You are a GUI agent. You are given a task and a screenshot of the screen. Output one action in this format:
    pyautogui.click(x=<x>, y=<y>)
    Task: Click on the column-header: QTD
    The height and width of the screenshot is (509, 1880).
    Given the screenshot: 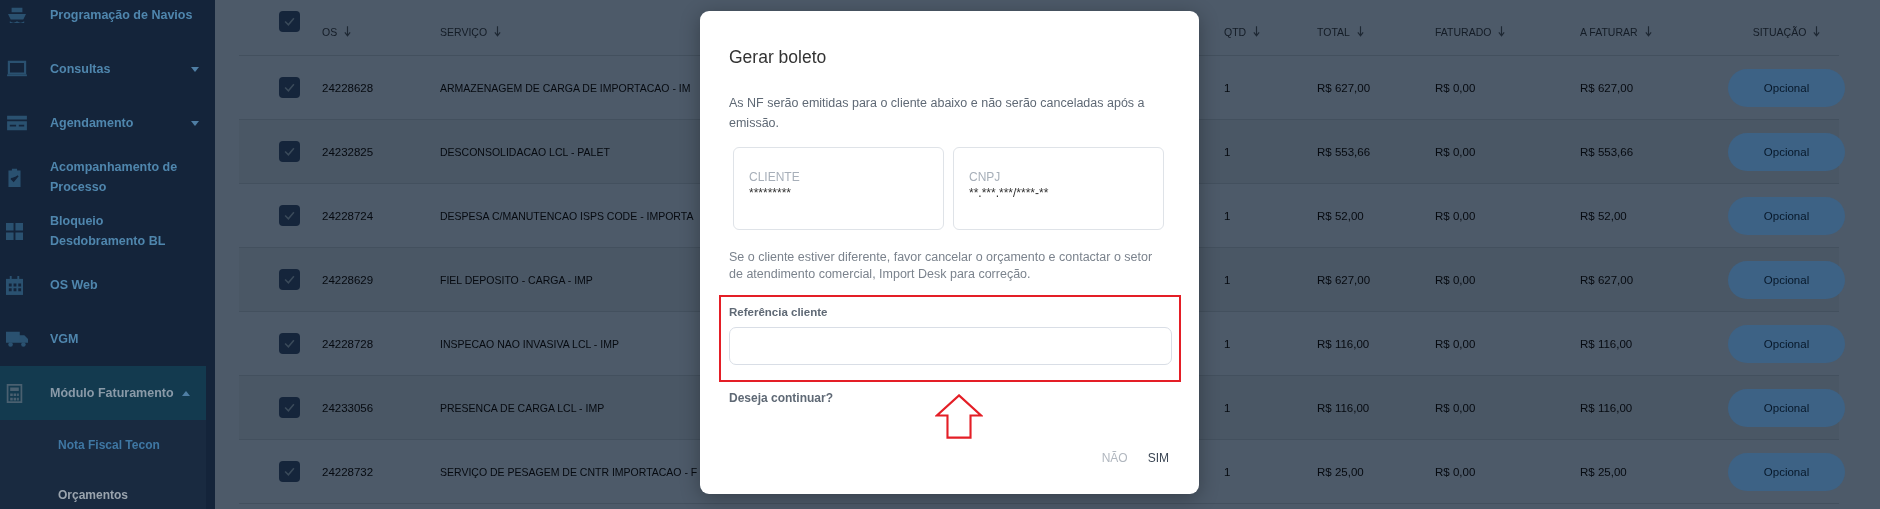 What is the action you would take?
    pyautogui.click(x=1235, y=31)
    